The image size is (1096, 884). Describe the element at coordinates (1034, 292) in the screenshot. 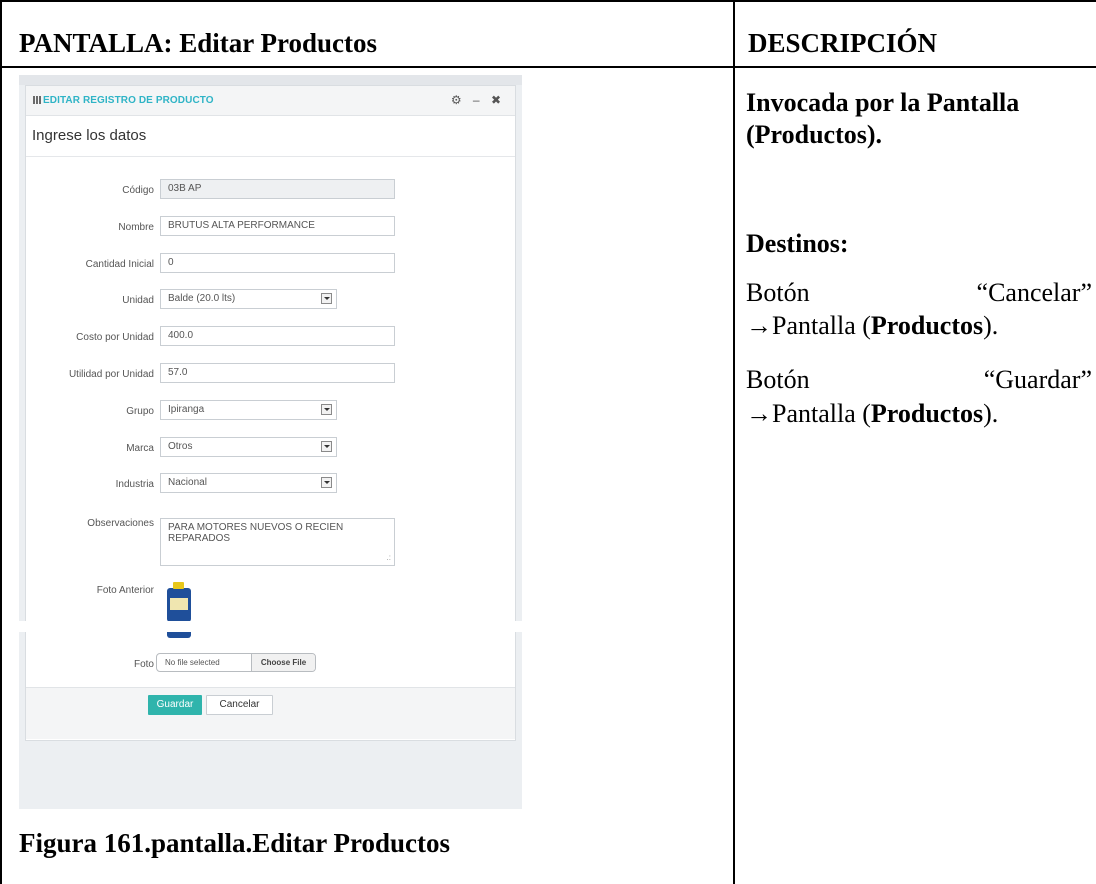

I see `cancel-quoted-label: “Cancelar”` at that location.